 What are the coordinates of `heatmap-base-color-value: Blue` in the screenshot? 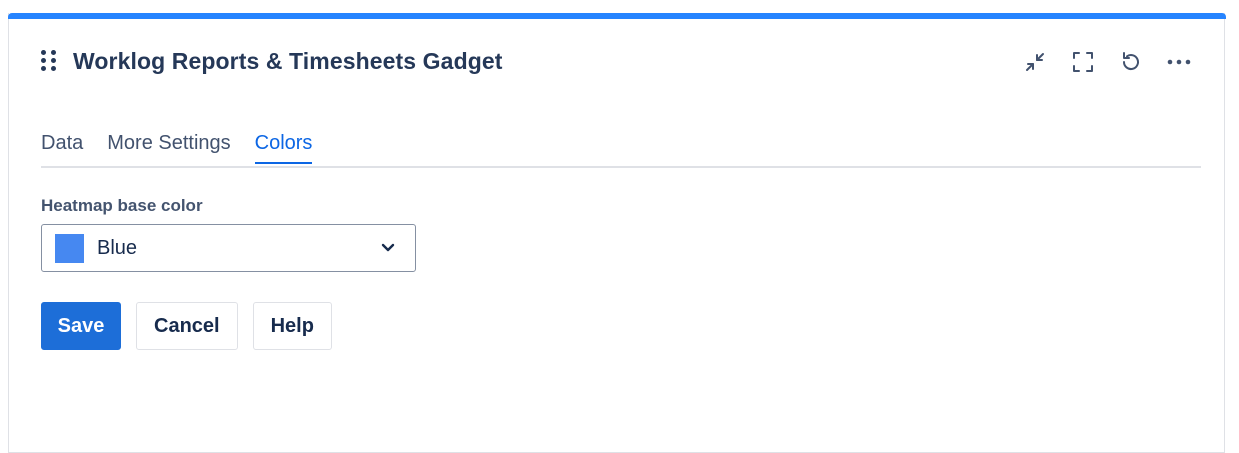 It's located at (117, 247).